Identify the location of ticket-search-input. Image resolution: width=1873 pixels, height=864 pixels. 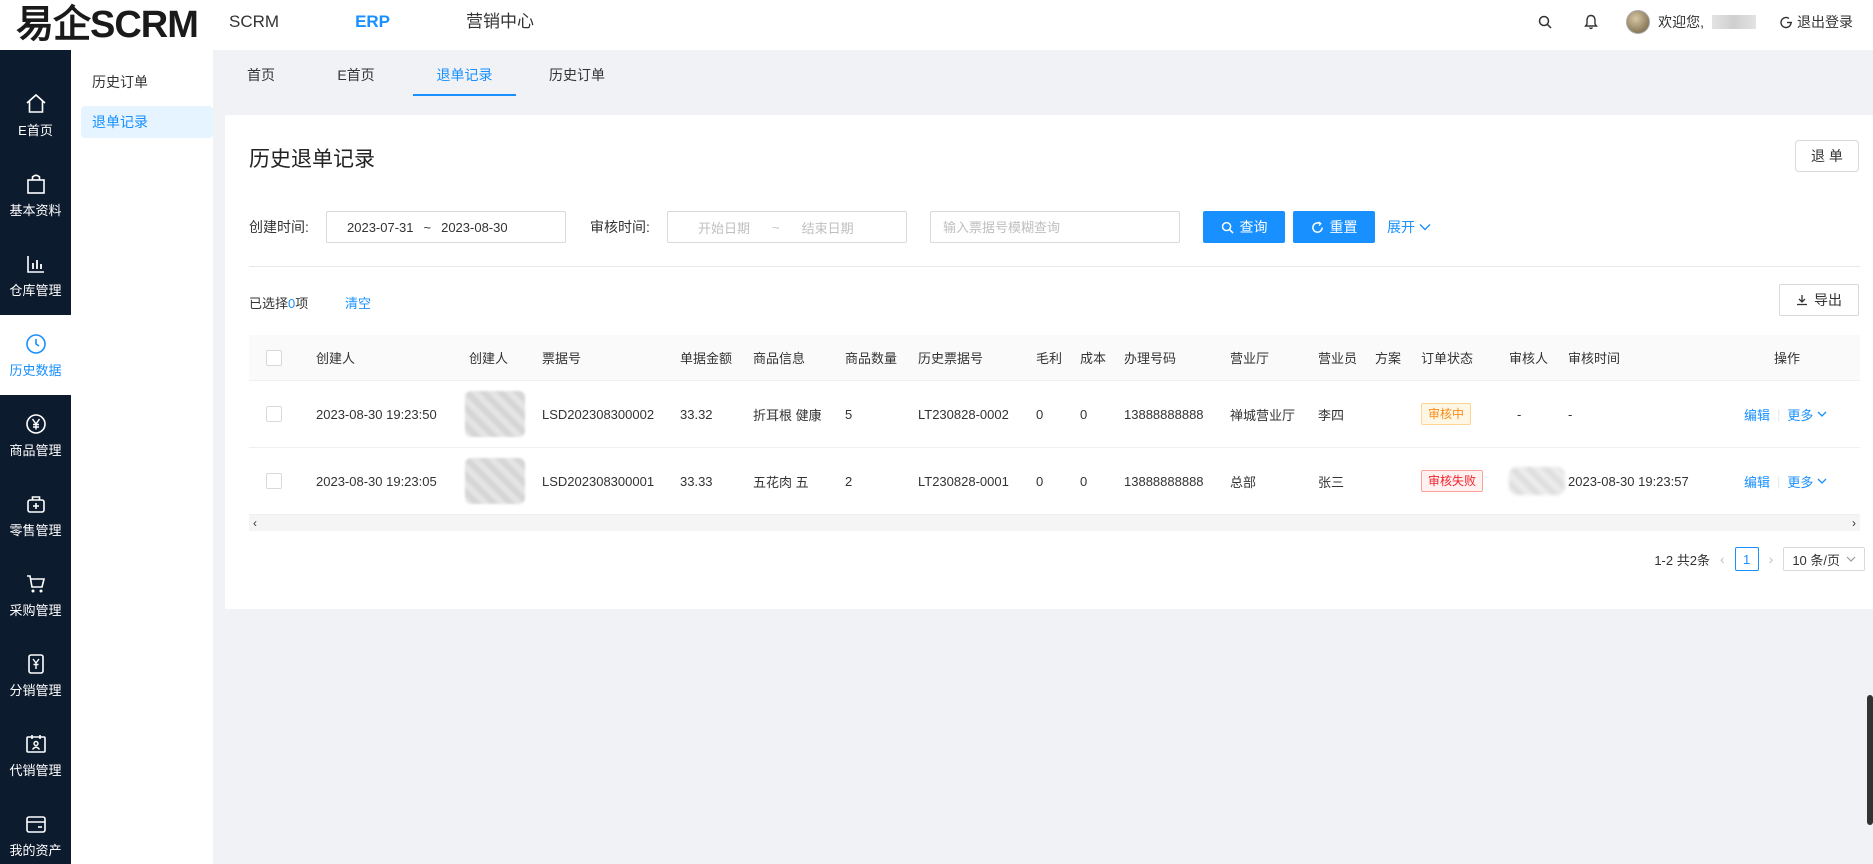
(1055, 227).